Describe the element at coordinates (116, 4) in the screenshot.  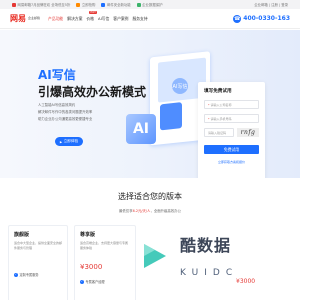
I see `promo-item: 邮件安全新功能` at that location.